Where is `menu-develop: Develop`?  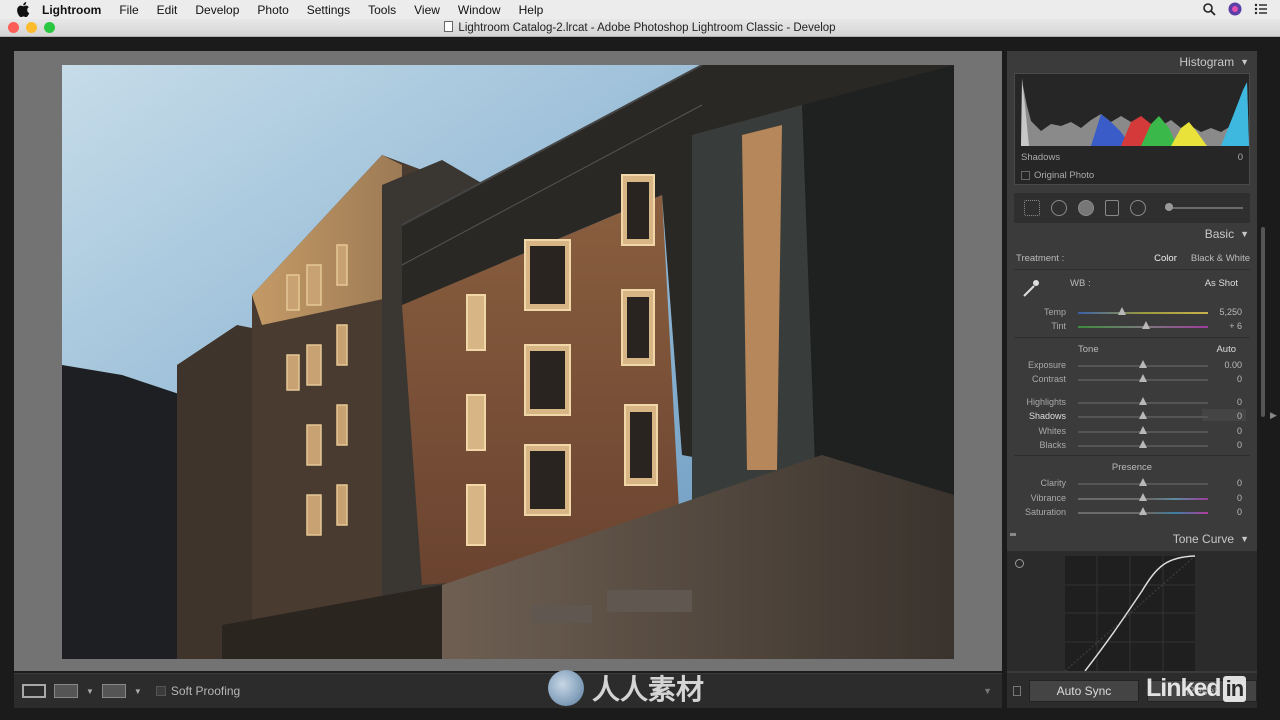
menu-develop: Develop is located at coordinates (217, 10).